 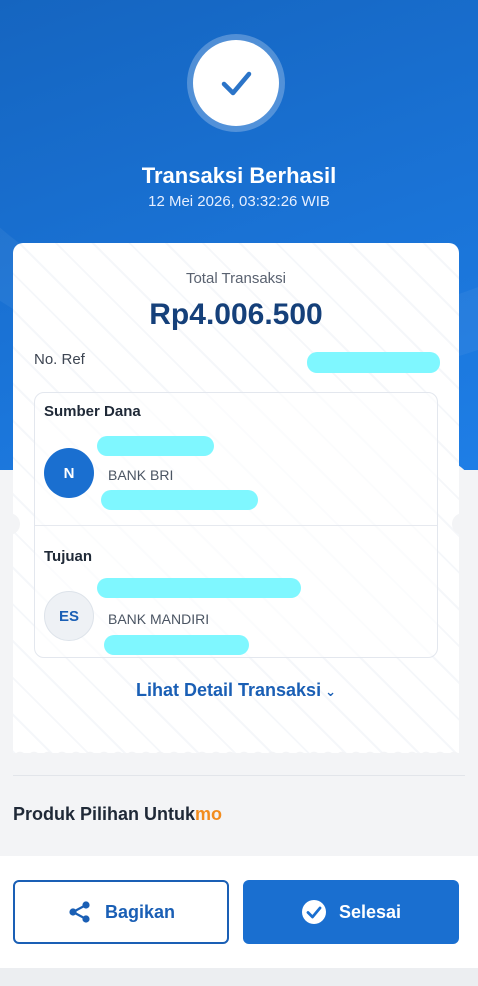 What do you see at coordinates (239, 201) in the screenshot?
I see `transaction-datetime: 12 Mei 2026, 03:32:26 WIB` at bounding box center [239, 201].